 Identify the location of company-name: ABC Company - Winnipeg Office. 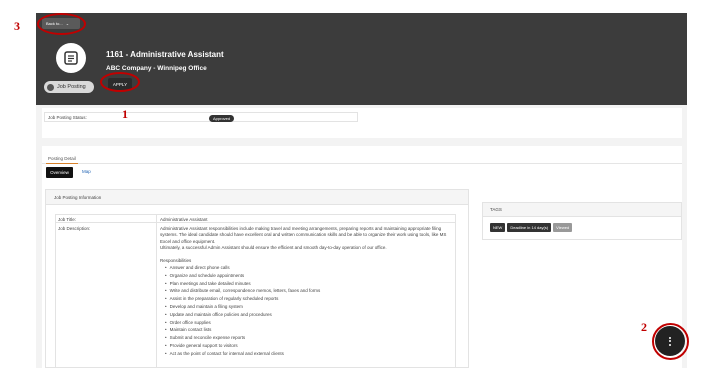
(156, 68).